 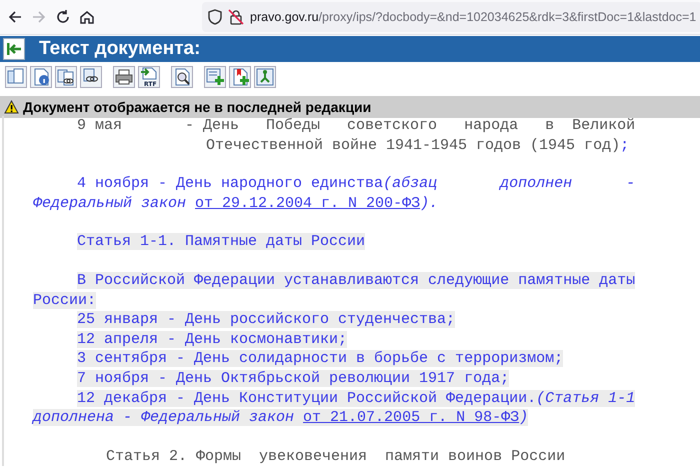 What do you see at coordinates (236, 17) in the screenshot?
I see `insecure-lock-icon` at bounding box center [236, 17].